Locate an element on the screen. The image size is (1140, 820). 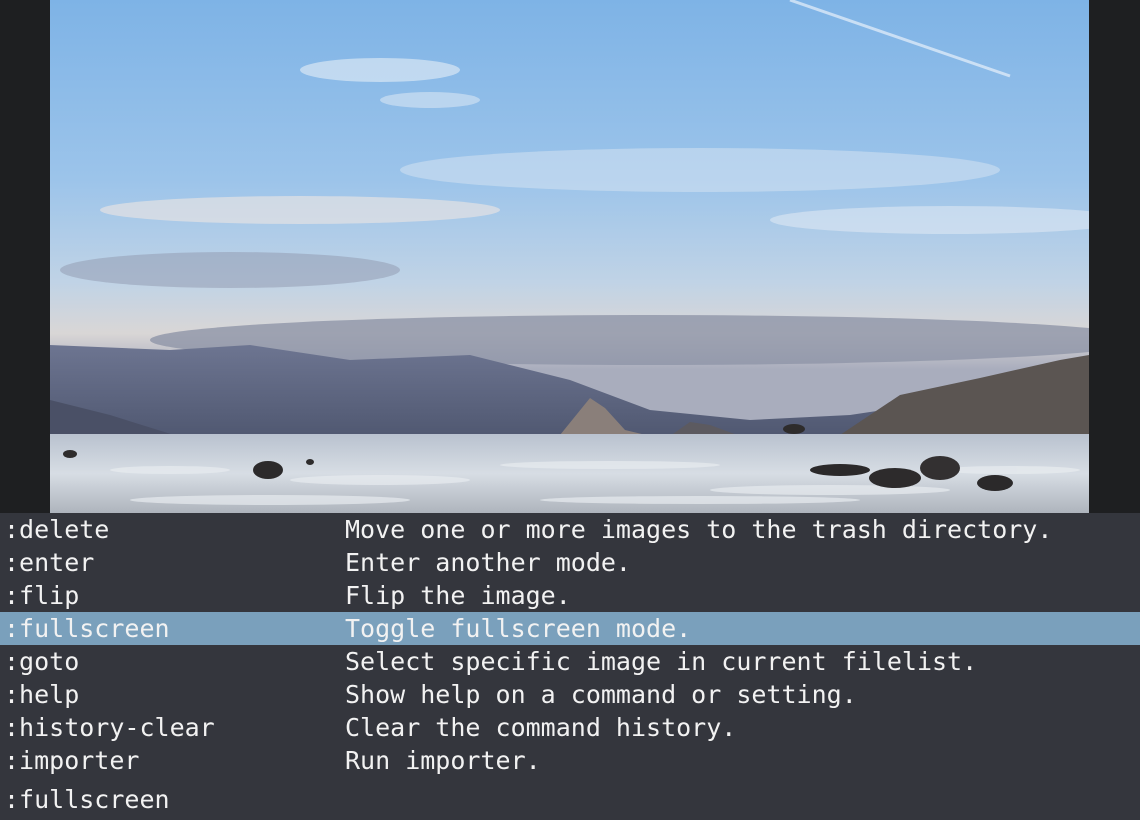
completion-command: :importer is located at coordinates (72, 760).